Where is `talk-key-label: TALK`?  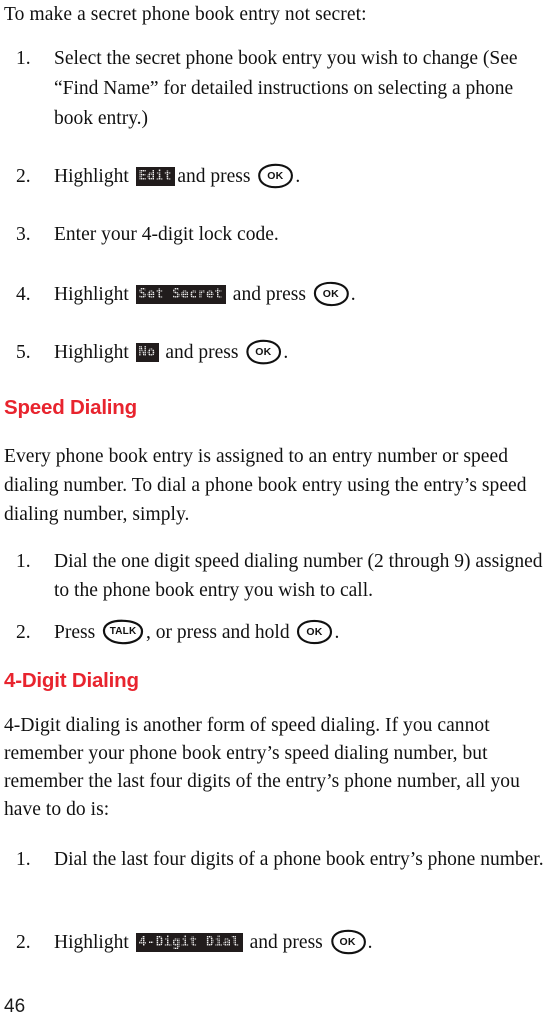
talk-key-label: TALK is located at coordinates (123, 631).